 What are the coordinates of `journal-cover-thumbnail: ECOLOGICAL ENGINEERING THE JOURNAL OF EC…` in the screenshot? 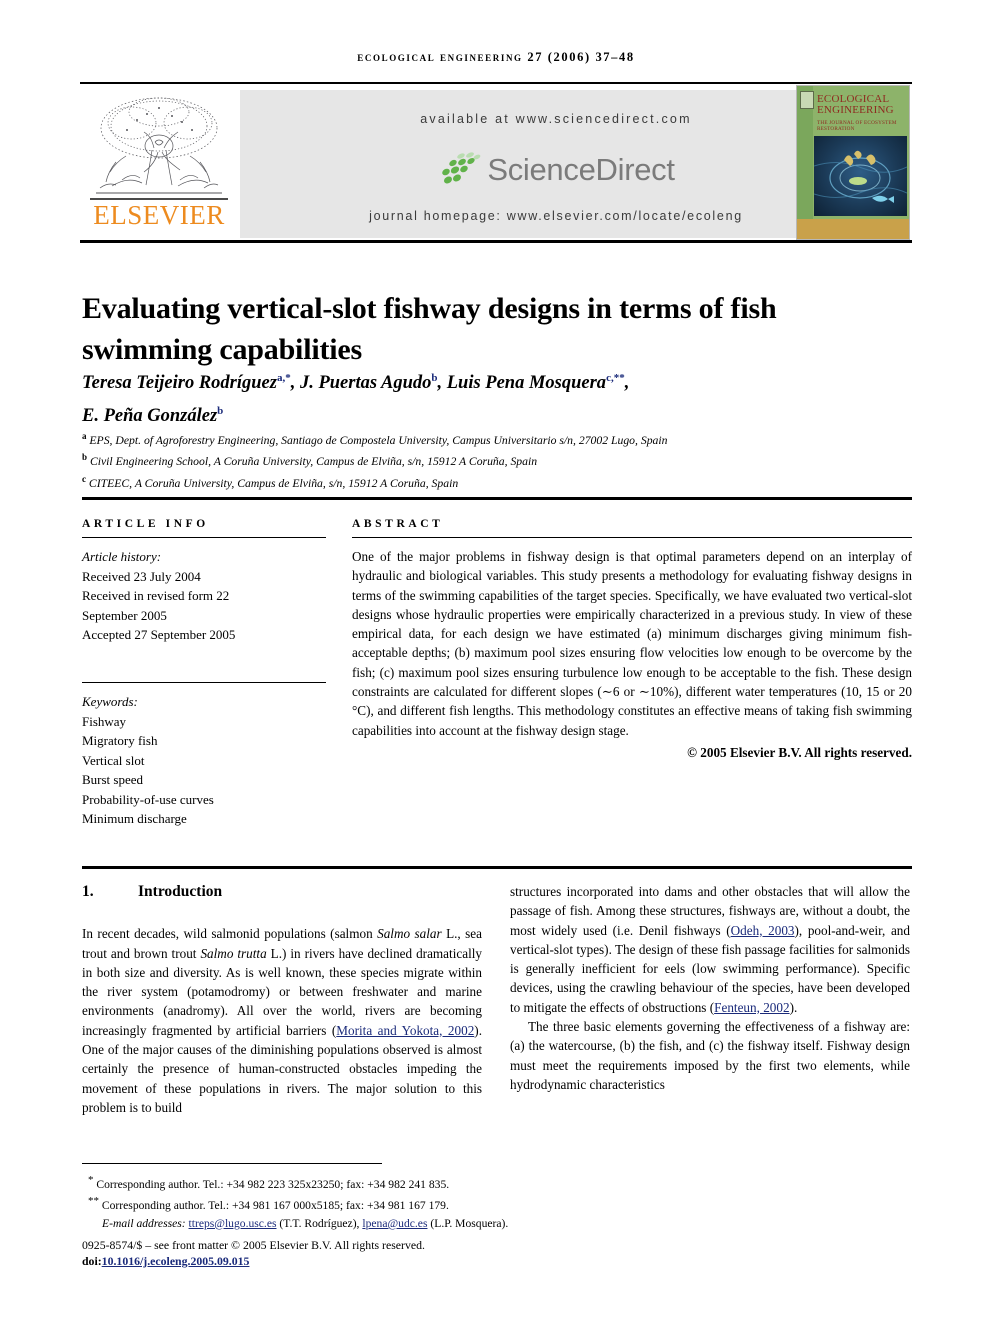 It's located at (853, 162).